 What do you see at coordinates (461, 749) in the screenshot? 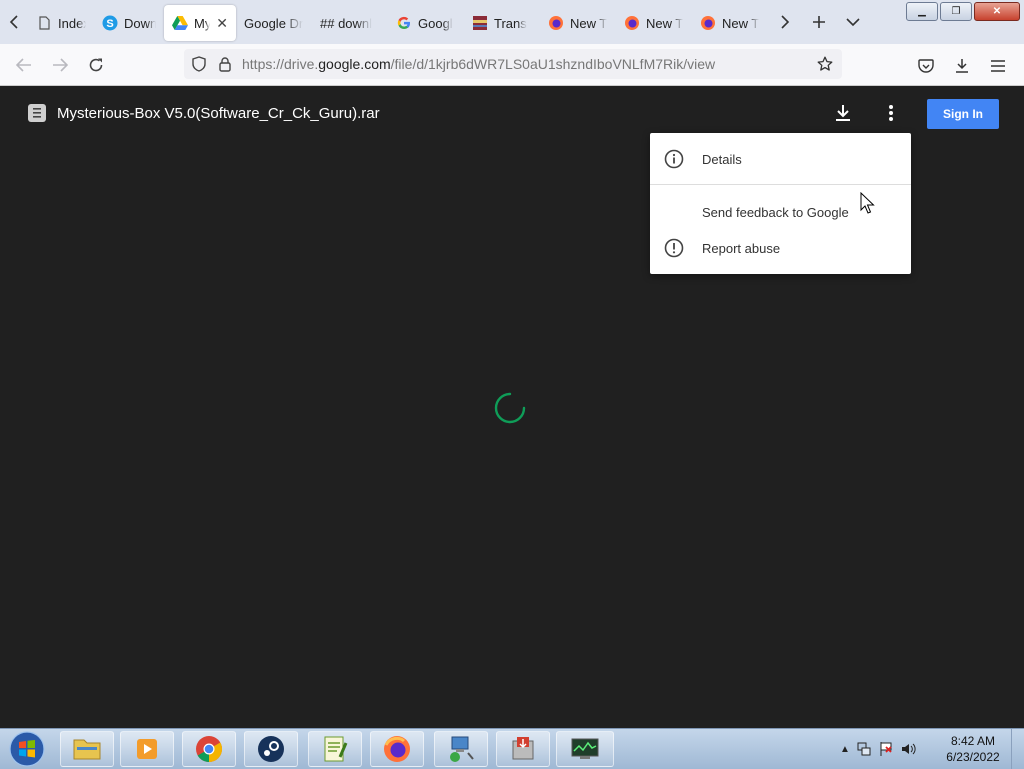
I see `taskbar-network-app` at bounding box center [461, 749].